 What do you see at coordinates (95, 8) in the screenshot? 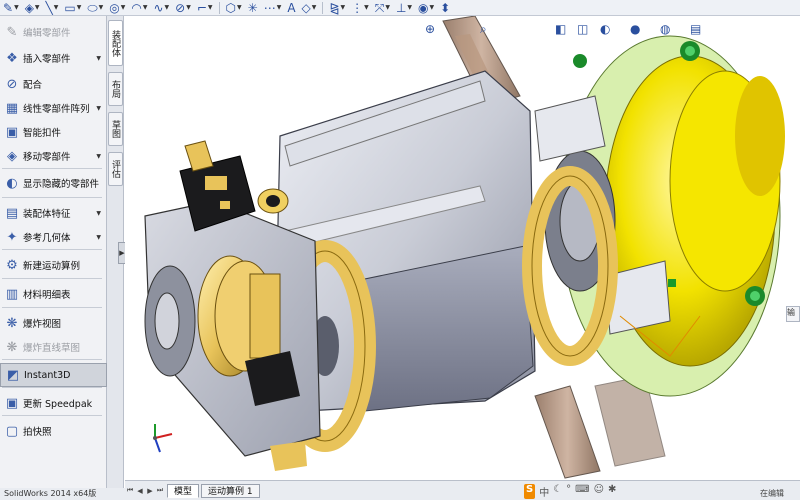
I see `slot-button: ⬭ ▼` at bounding box center [95, 8].